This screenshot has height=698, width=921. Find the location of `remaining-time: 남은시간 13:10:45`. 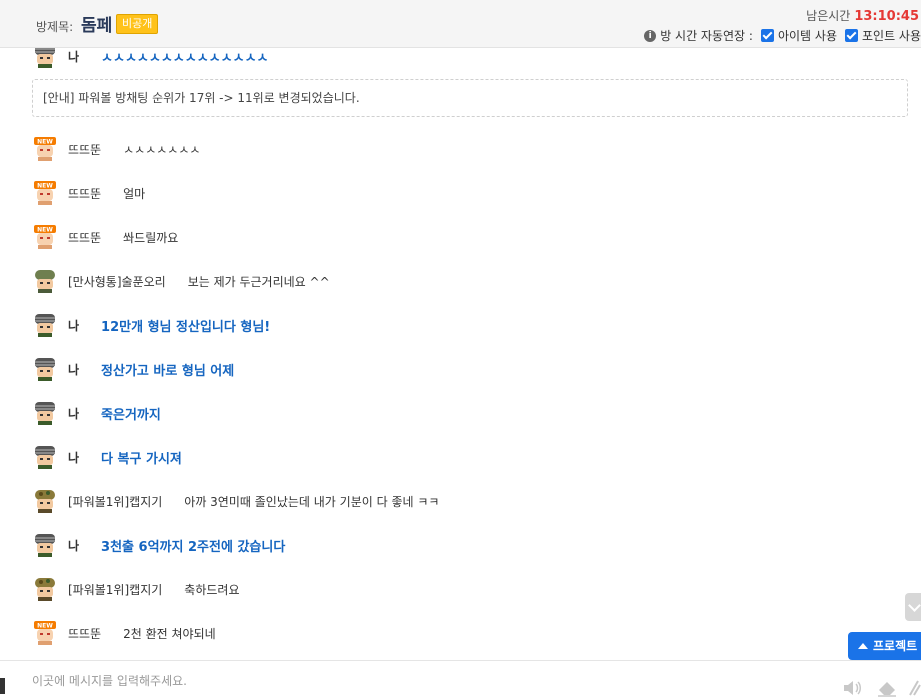

remaining-time: 남은시간 13:10:45 is located at coordinates (862, 15).